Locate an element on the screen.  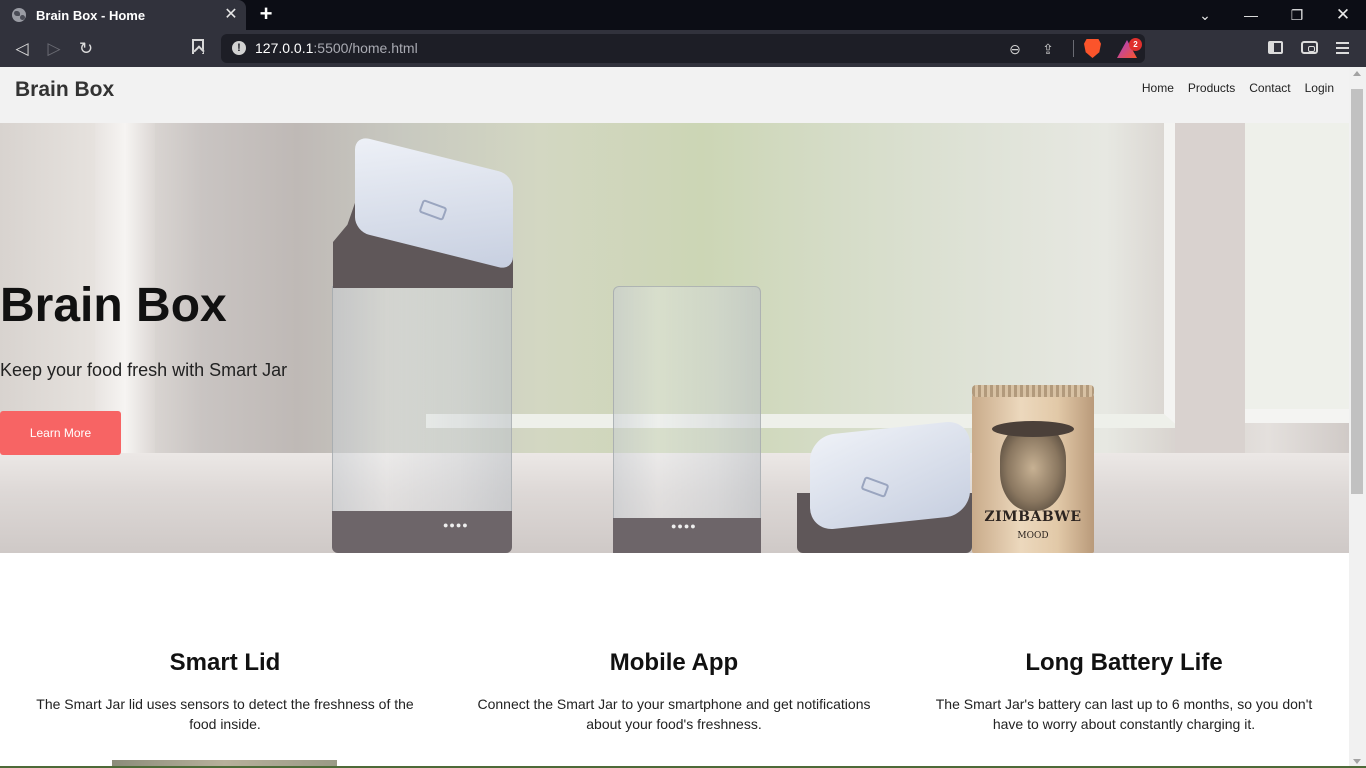
feature-title: Mobile App is located at coordinates (674, 662).